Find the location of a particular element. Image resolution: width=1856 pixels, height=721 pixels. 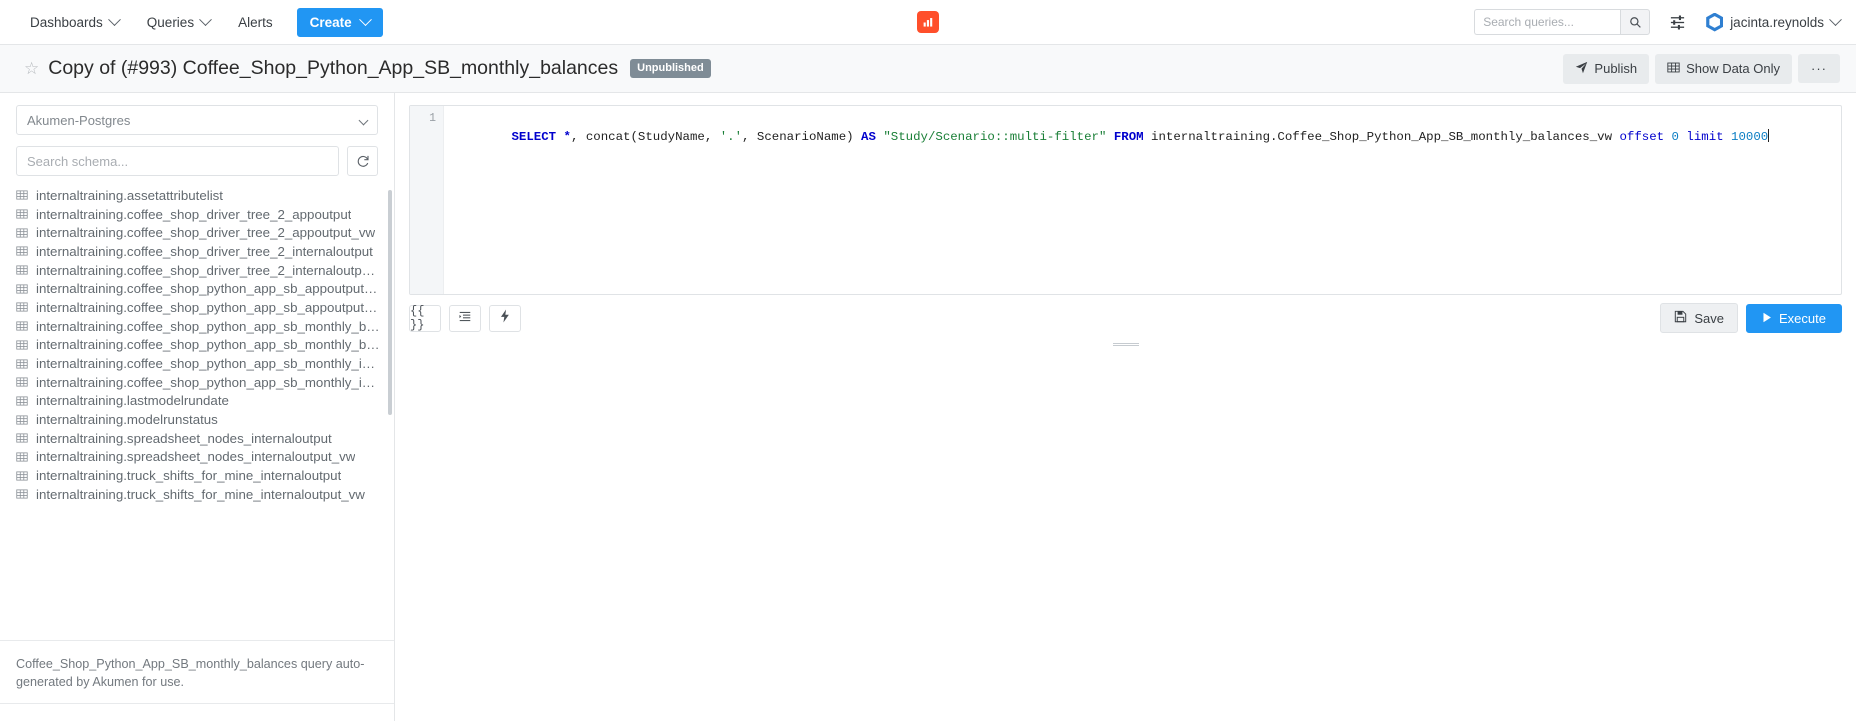

format-query-button is located at coordinates (465, 318).